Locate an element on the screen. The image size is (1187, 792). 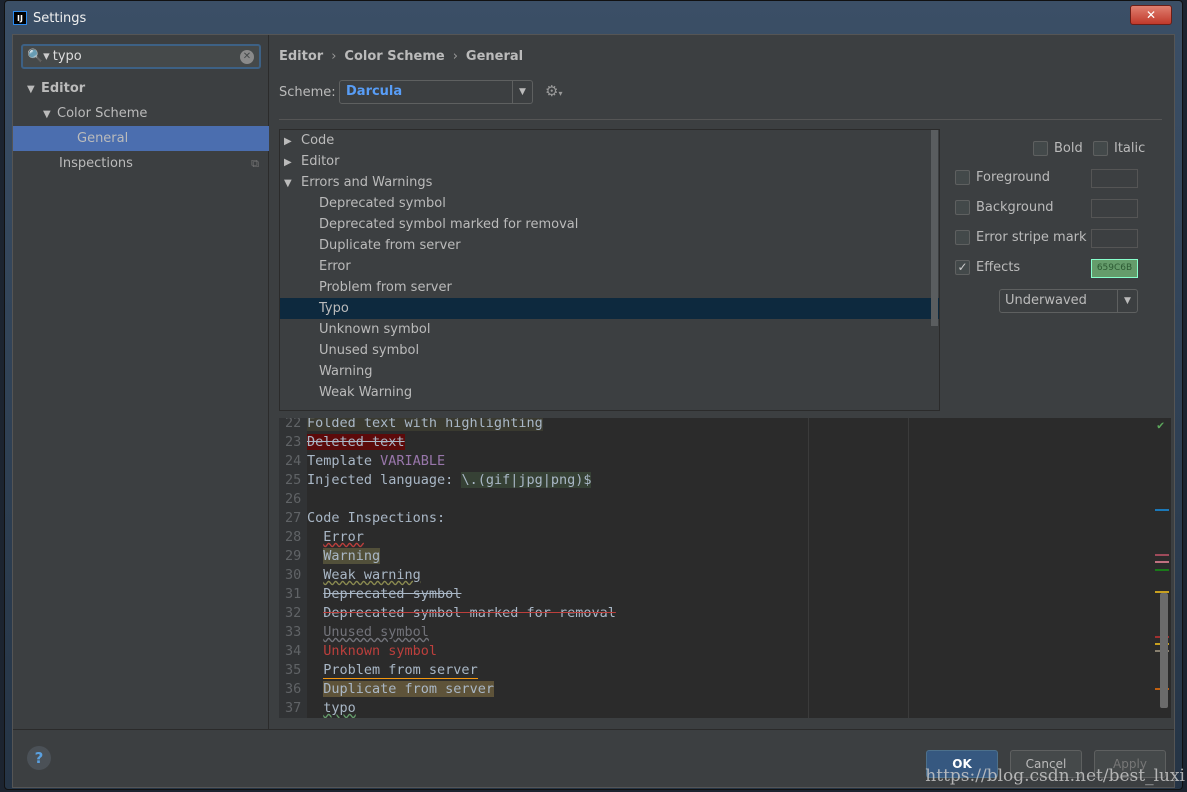
tree-item: Warning is located at coordinates (609, 371).